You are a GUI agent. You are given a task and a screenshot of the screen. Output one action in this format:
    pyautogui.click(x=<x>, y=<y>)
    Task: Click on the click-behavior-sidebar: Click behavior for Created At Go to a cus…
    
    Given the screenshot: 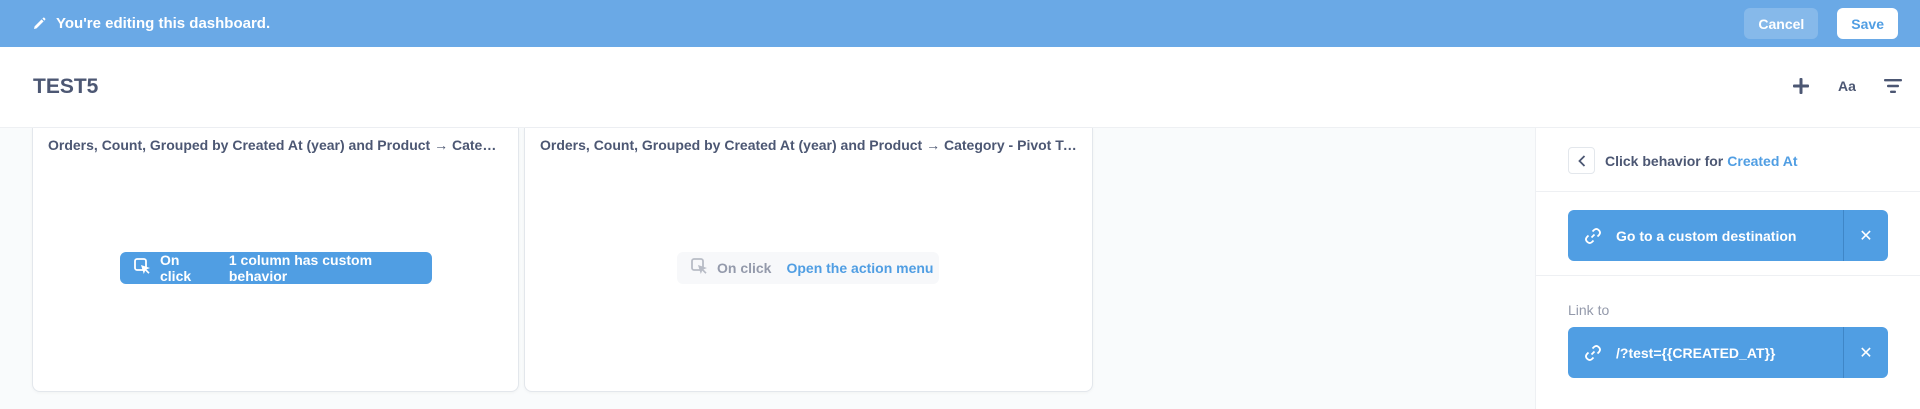 What is the action you would take?
    pyautogui.click(x=1727, y=268)
    